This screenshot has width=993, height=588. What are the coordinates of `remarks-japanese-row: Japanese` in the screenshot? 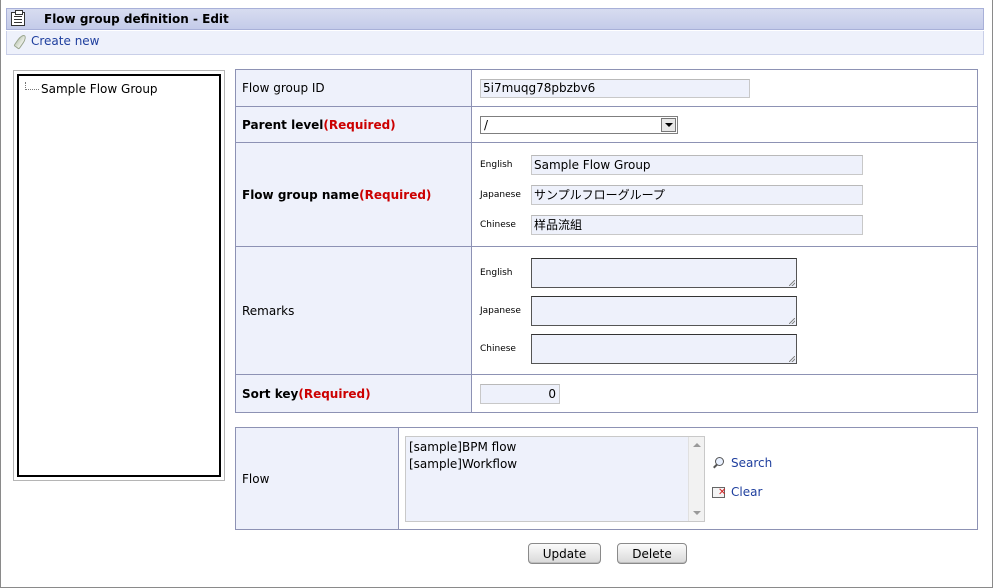 It's located at (728, 311).